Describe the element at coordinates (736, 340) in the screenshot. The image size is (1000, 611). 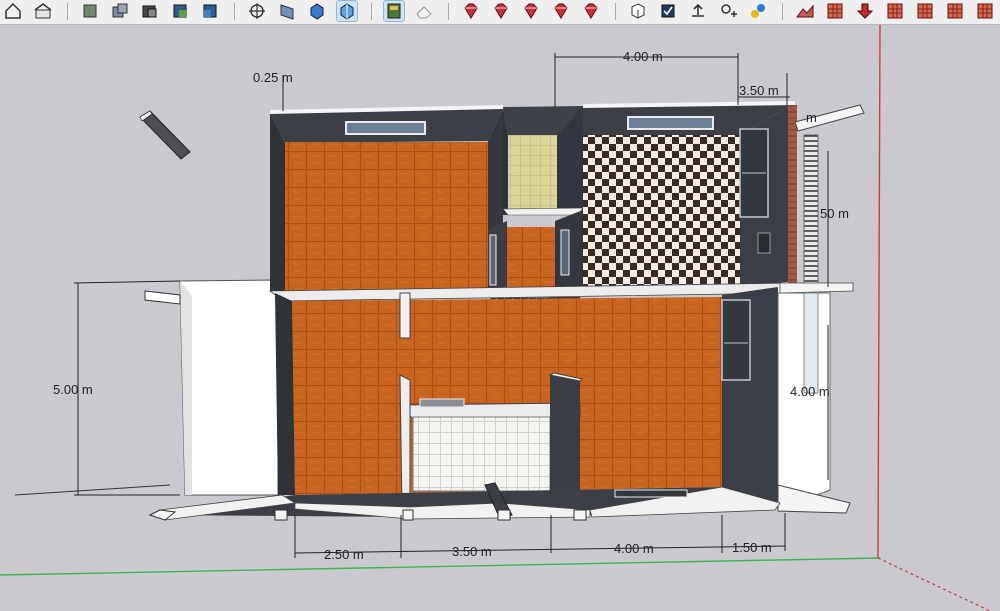
I see `window-main-right` at that location.